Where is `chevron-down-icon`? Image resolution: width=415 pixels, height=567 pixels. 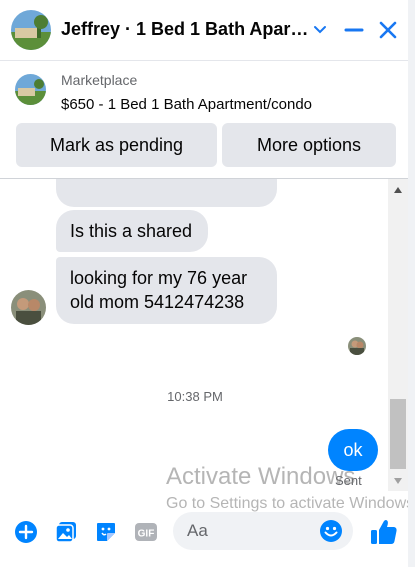
chevron-down-icon is located at coordinates (320, 30).